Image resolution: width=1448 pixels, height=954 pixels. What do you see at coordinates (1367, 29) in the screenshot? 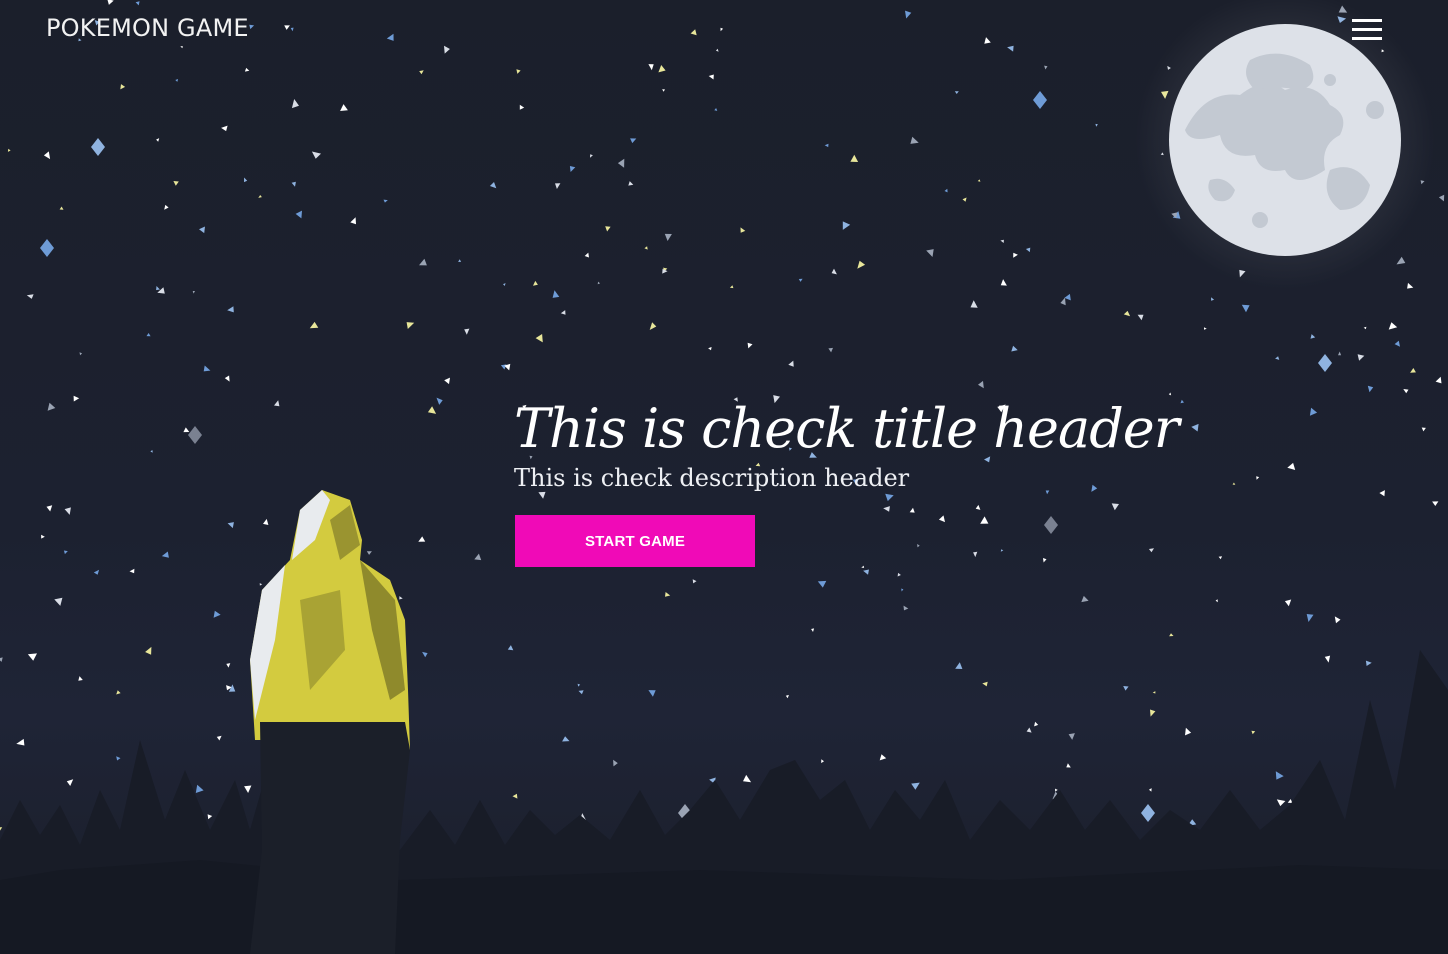
I see `hamburger-menu-icon` at bounding box center [1367, 29].